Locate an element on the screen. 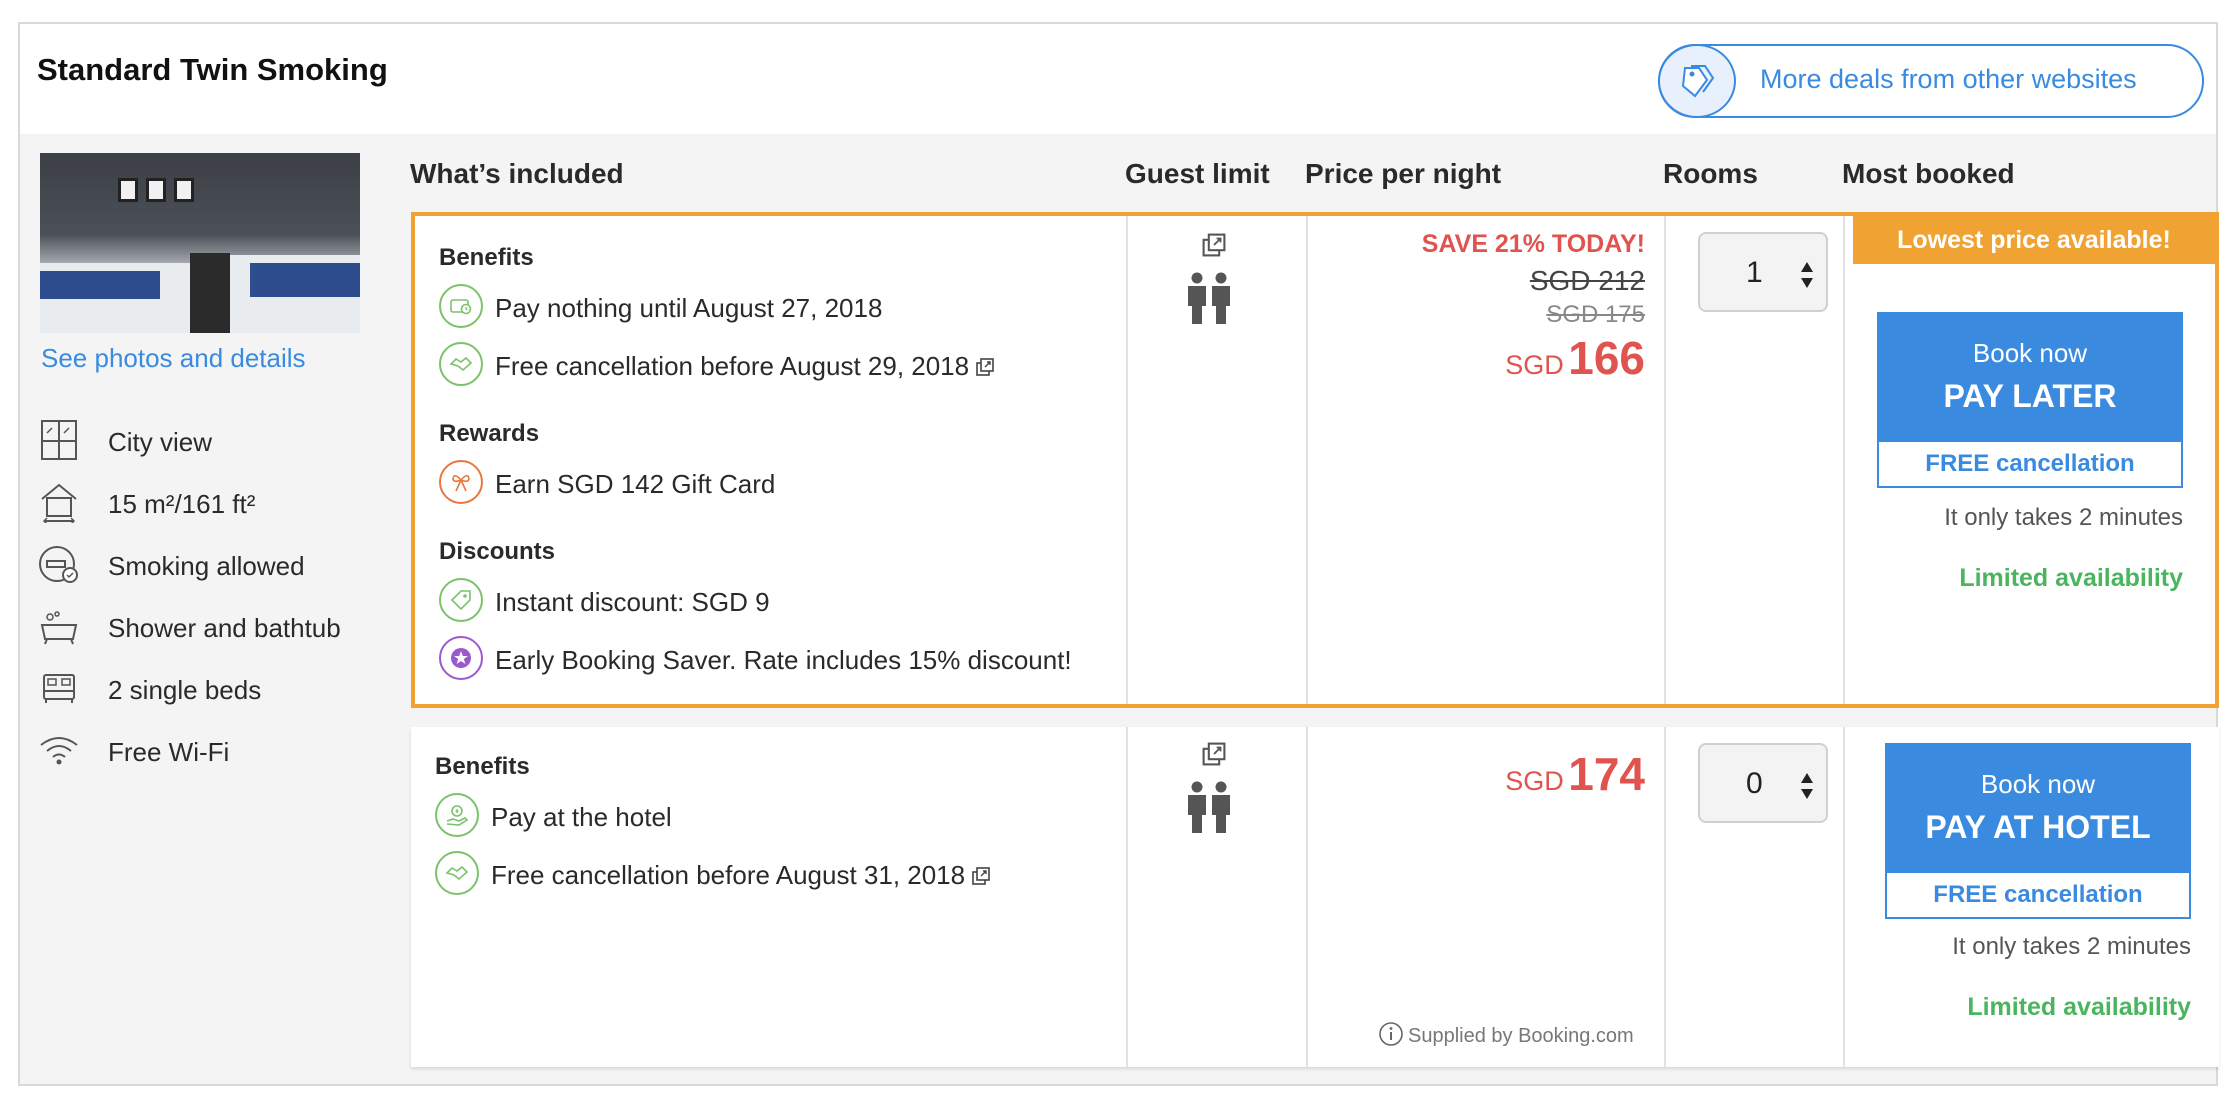  supplier-note: Supplied by Booking.com is located at coordinates (1506, 1034).